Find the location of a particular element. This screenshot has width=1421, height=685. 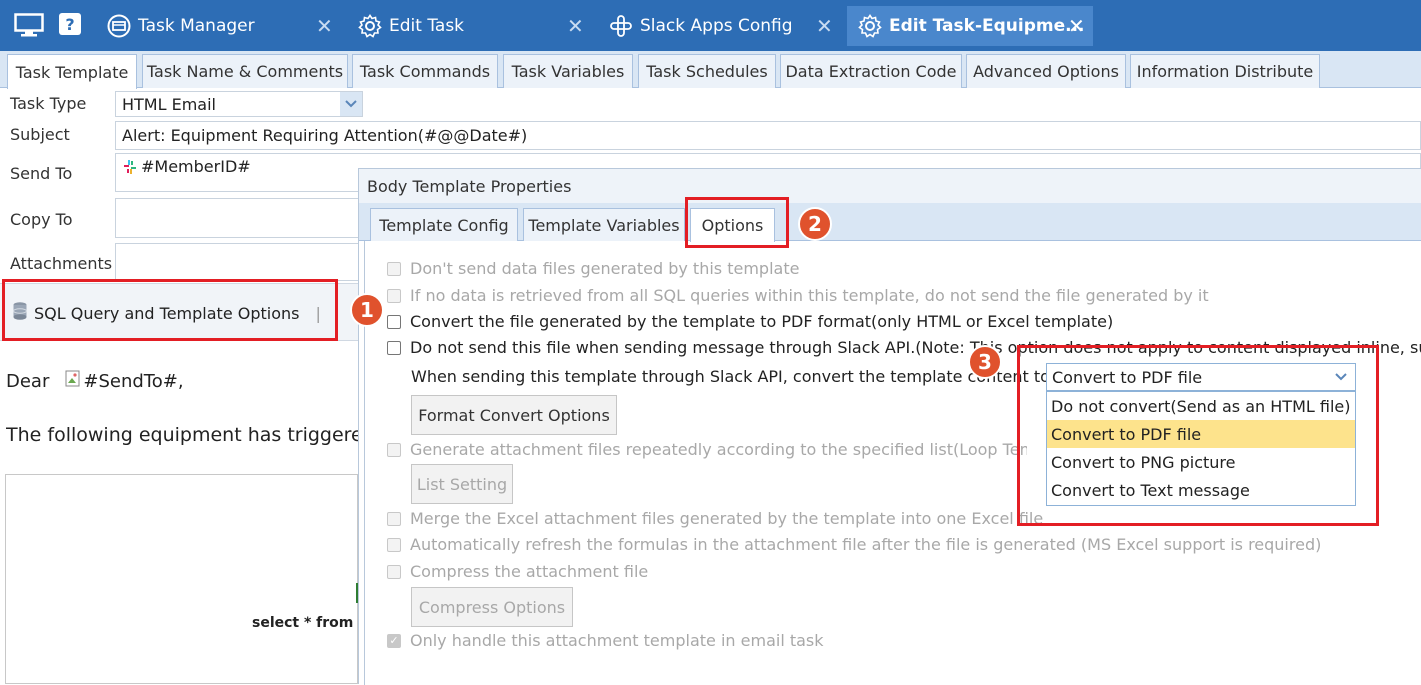

tab-label: Task Schedules is located at coordinates (707, 71).